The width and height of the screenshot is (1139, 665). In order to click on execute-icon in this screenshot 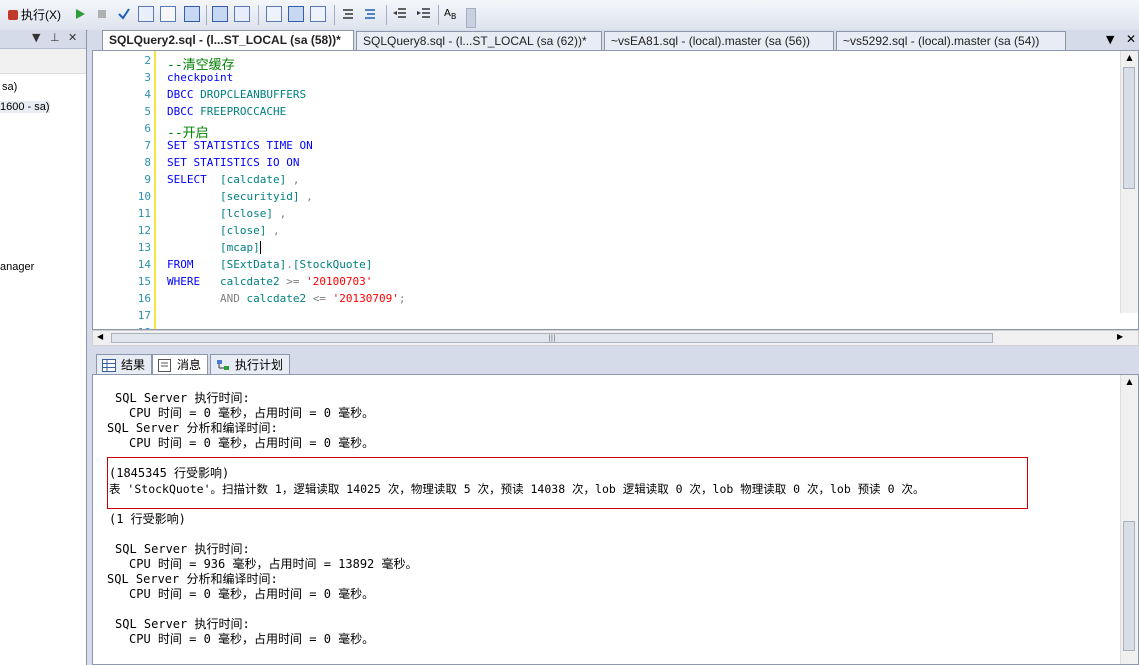, I will do `click(13, 15)`.